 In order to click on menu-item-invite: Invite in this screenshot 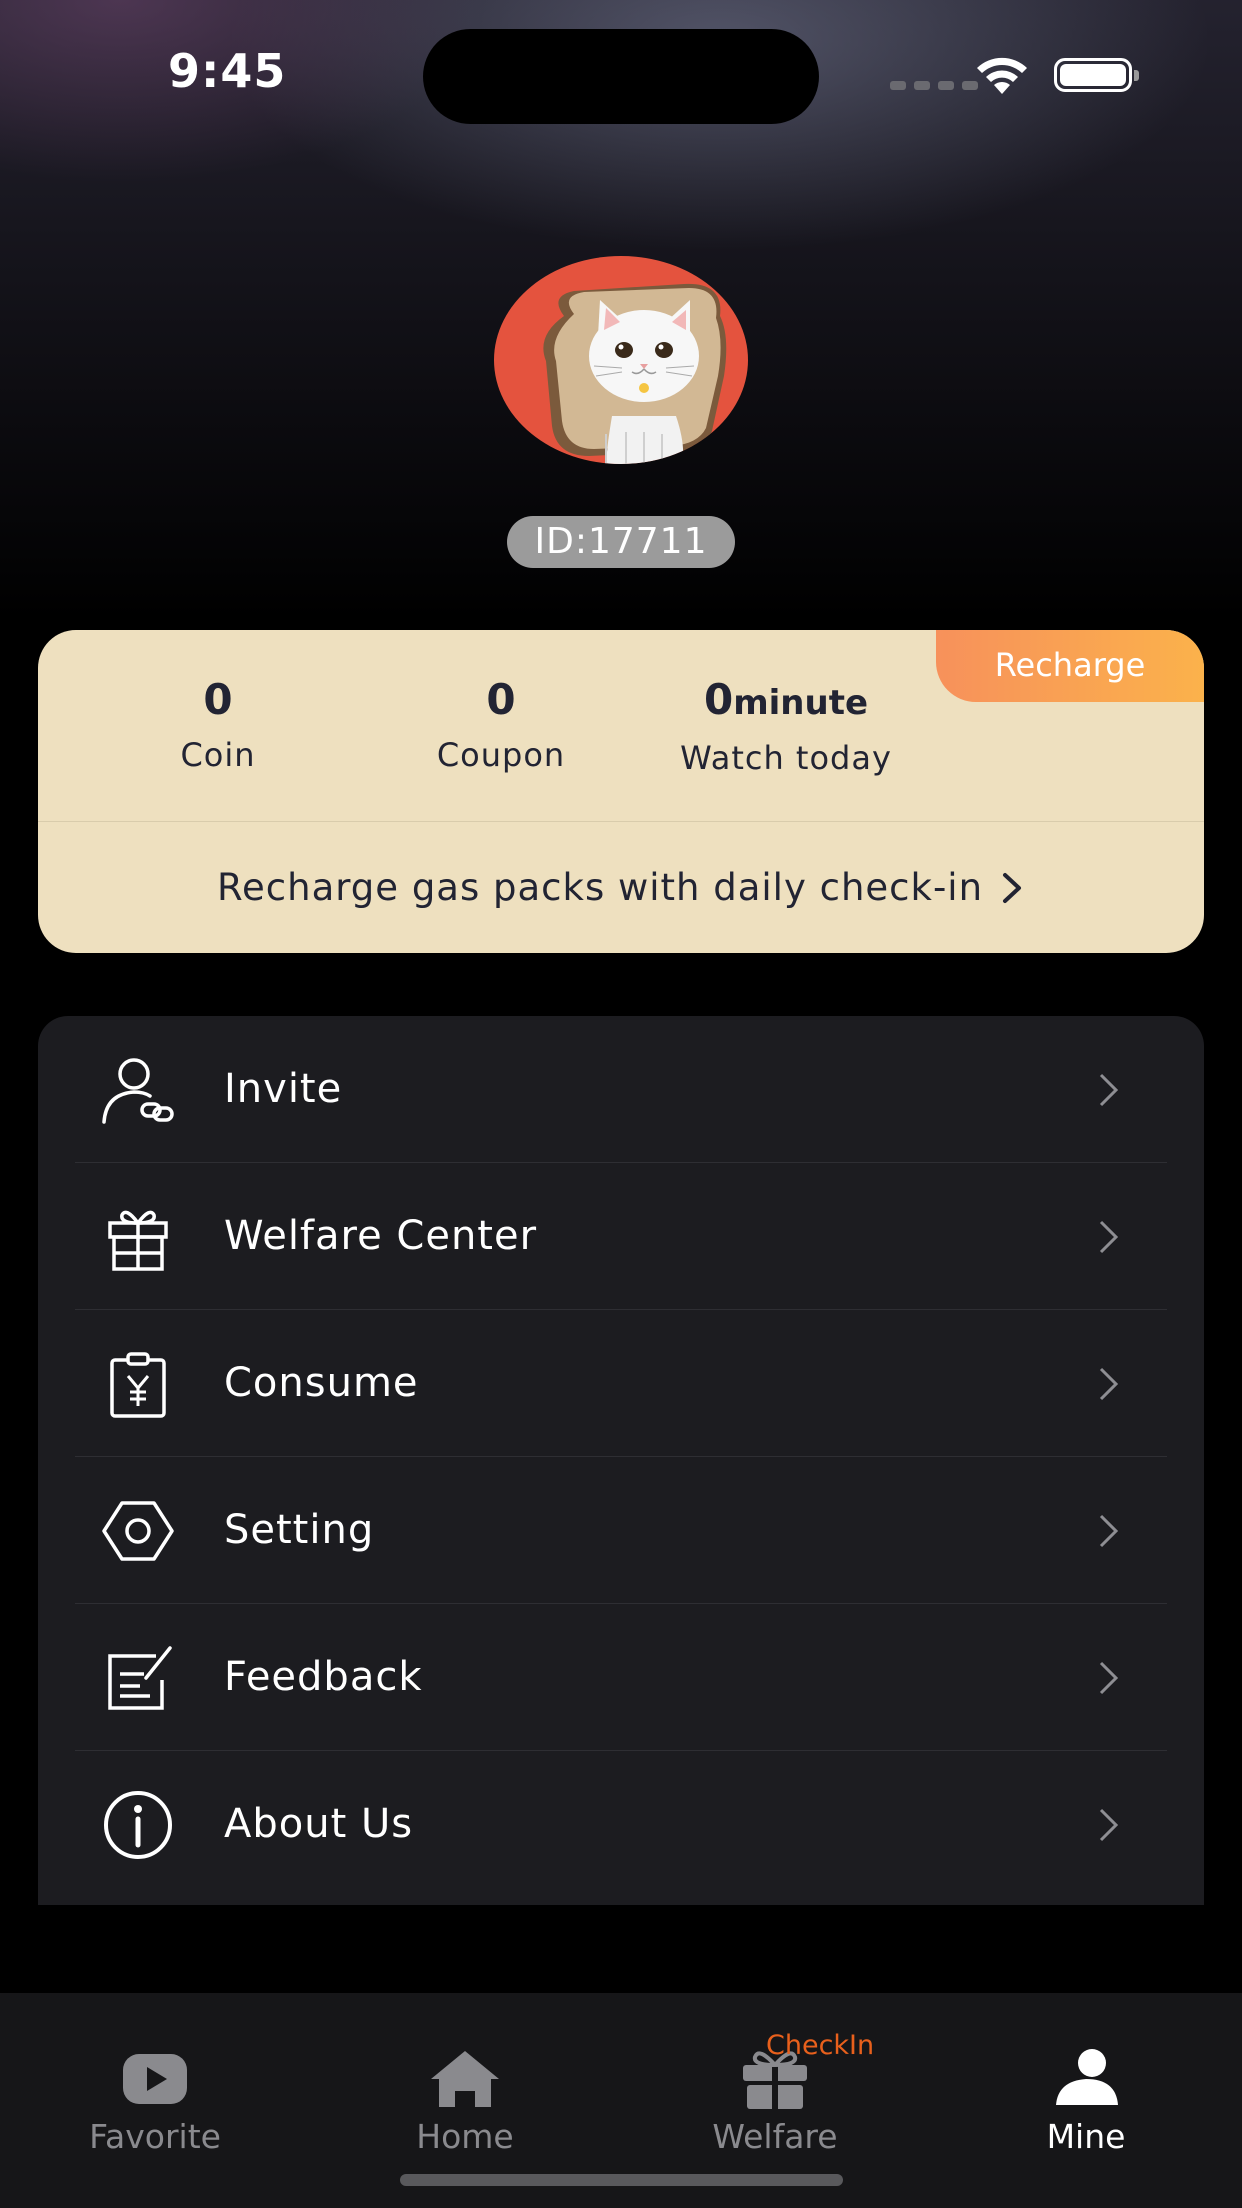, I will do `click(621, 1089)`.